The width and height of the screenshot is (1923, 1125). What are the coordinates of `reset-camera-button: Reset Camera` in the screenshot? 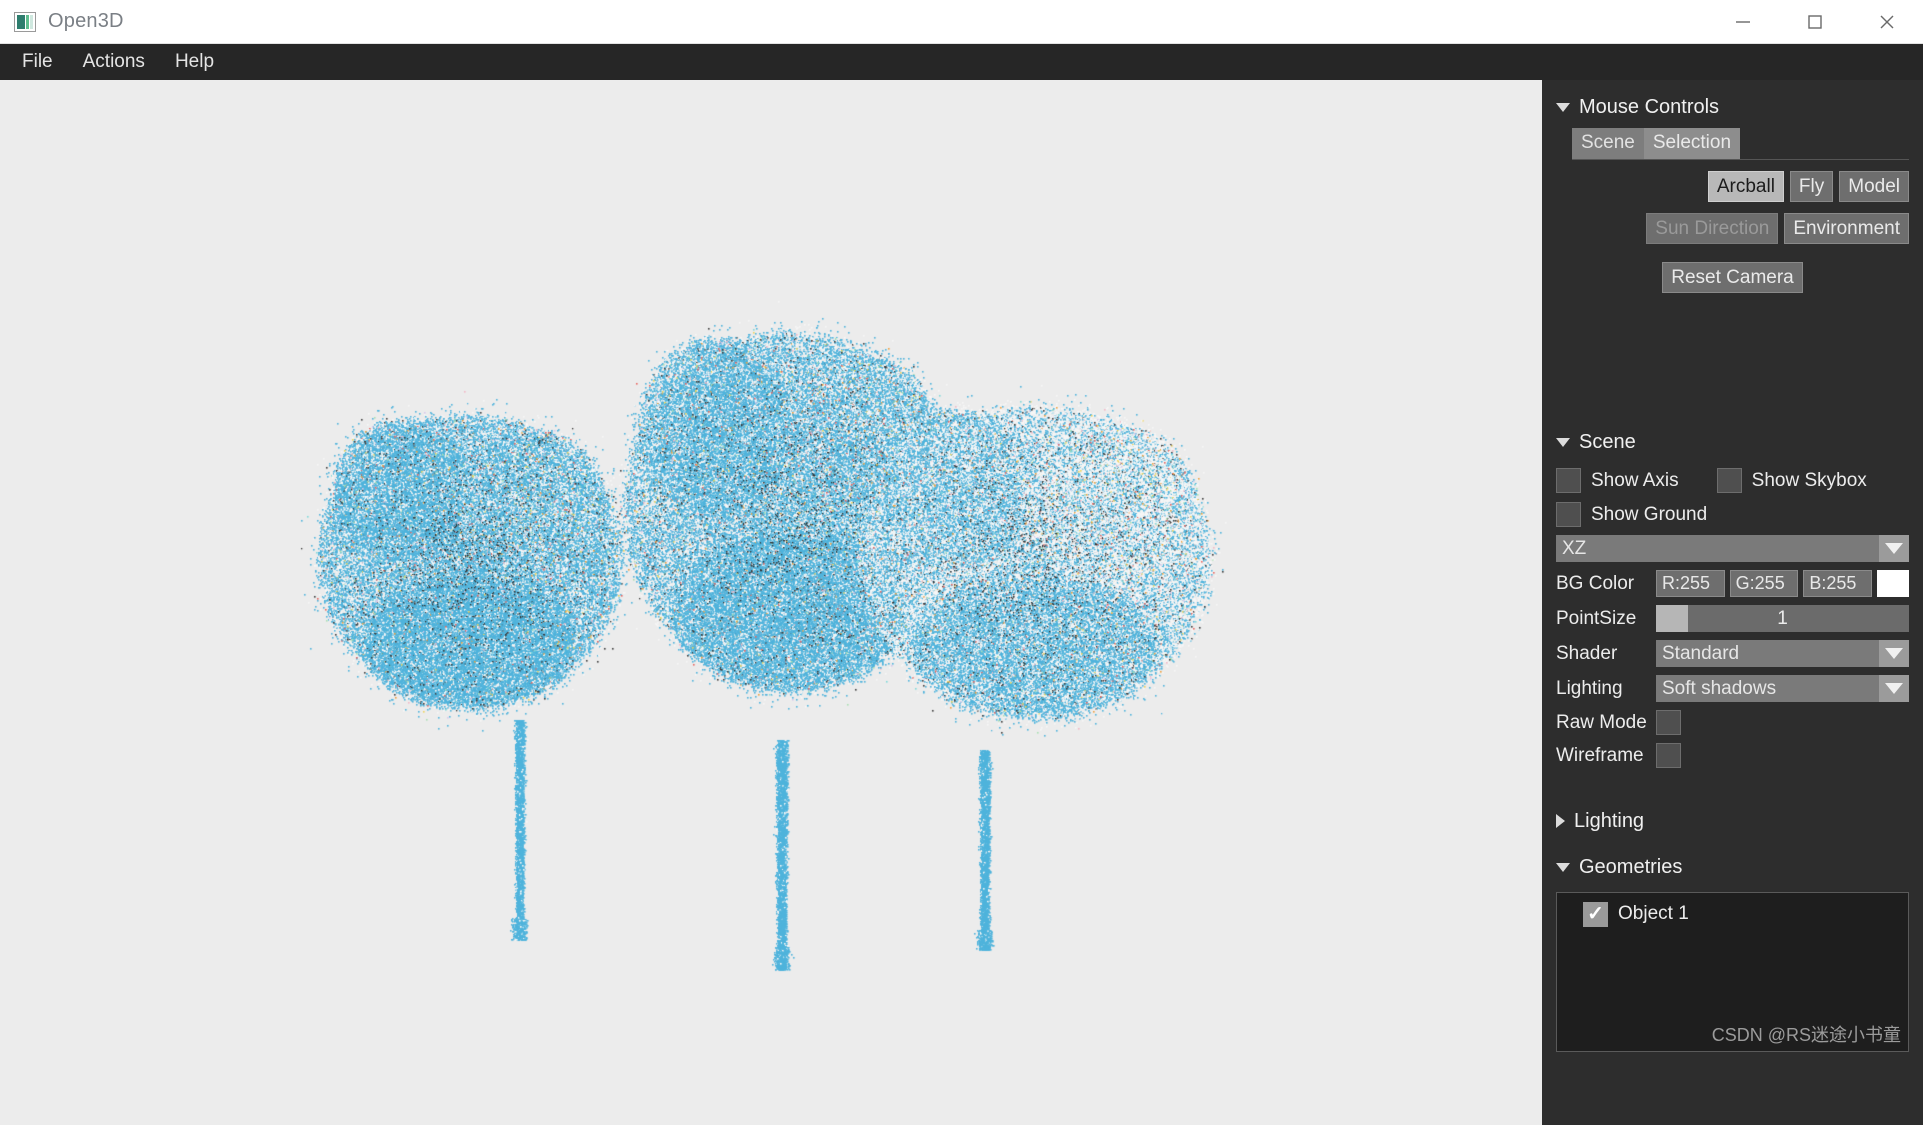 It's located at (1732, 277).